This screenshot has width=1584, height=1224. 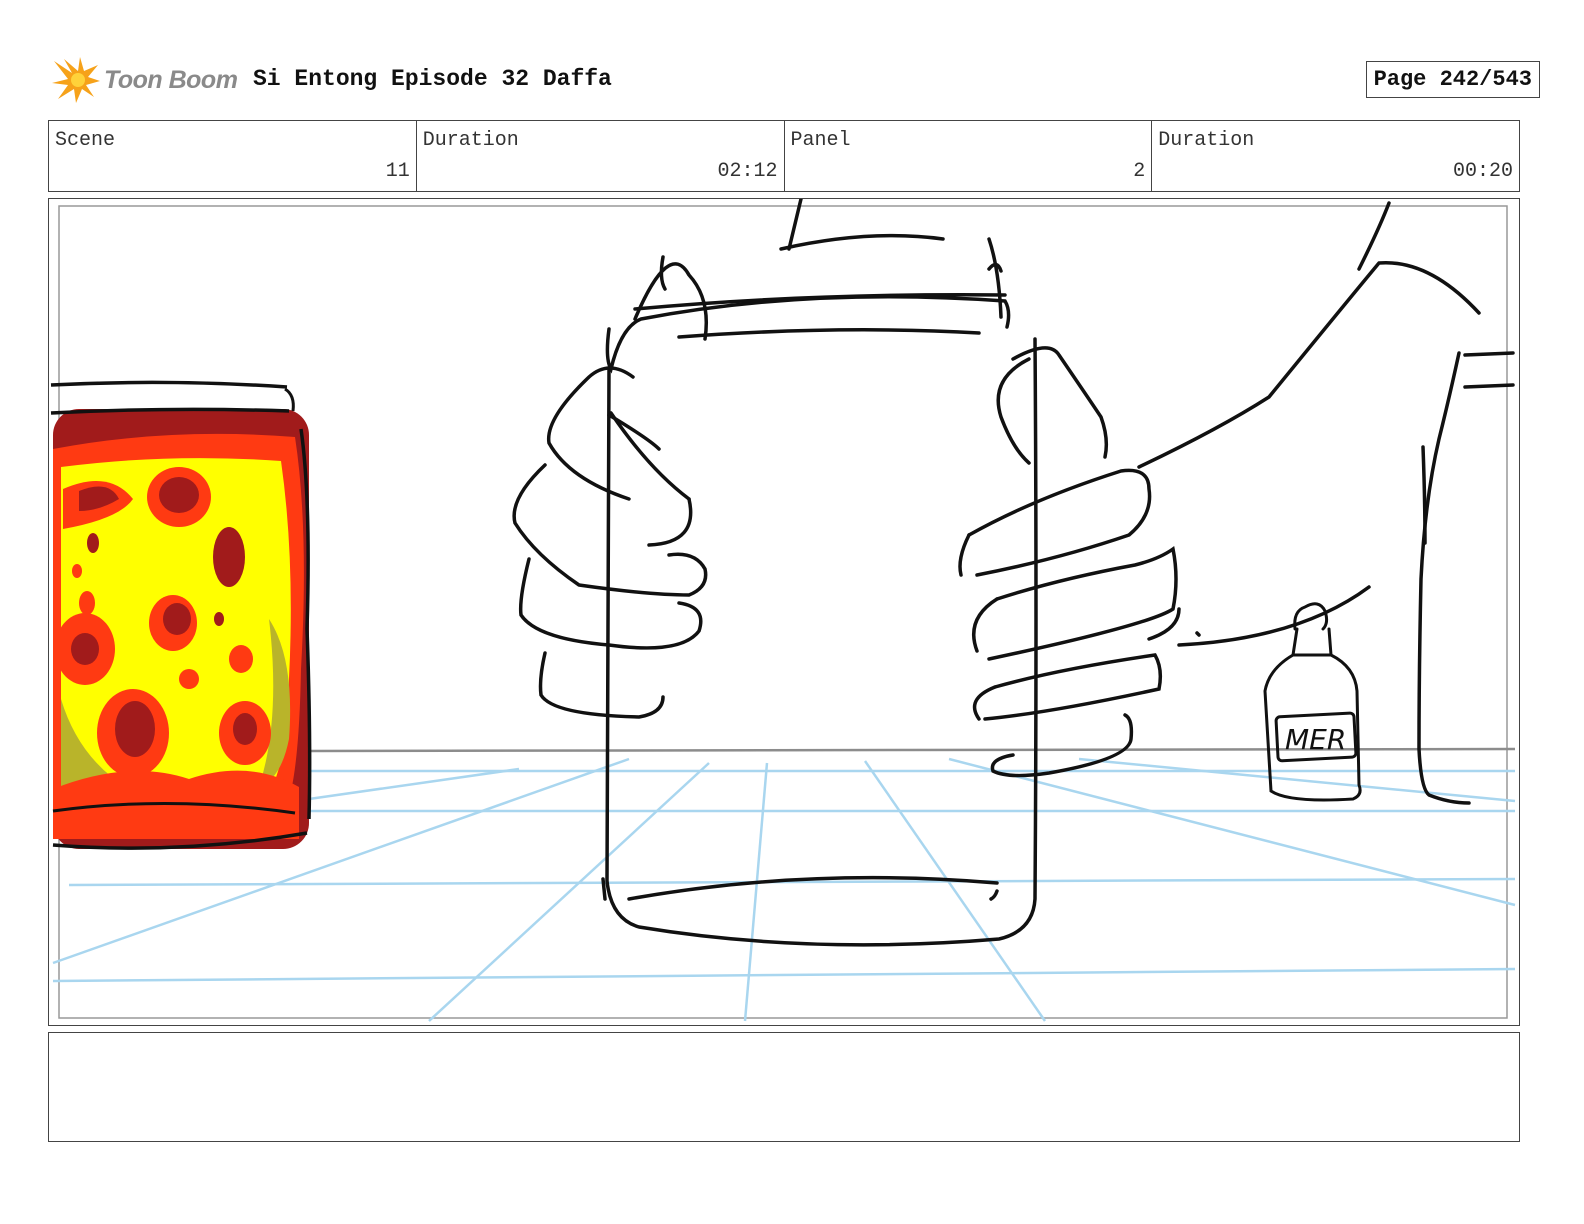 What do you see at coordinates (784, 1087) in the screenshot?
I see `panel-notes-box` at bounding box center [784, 1087].